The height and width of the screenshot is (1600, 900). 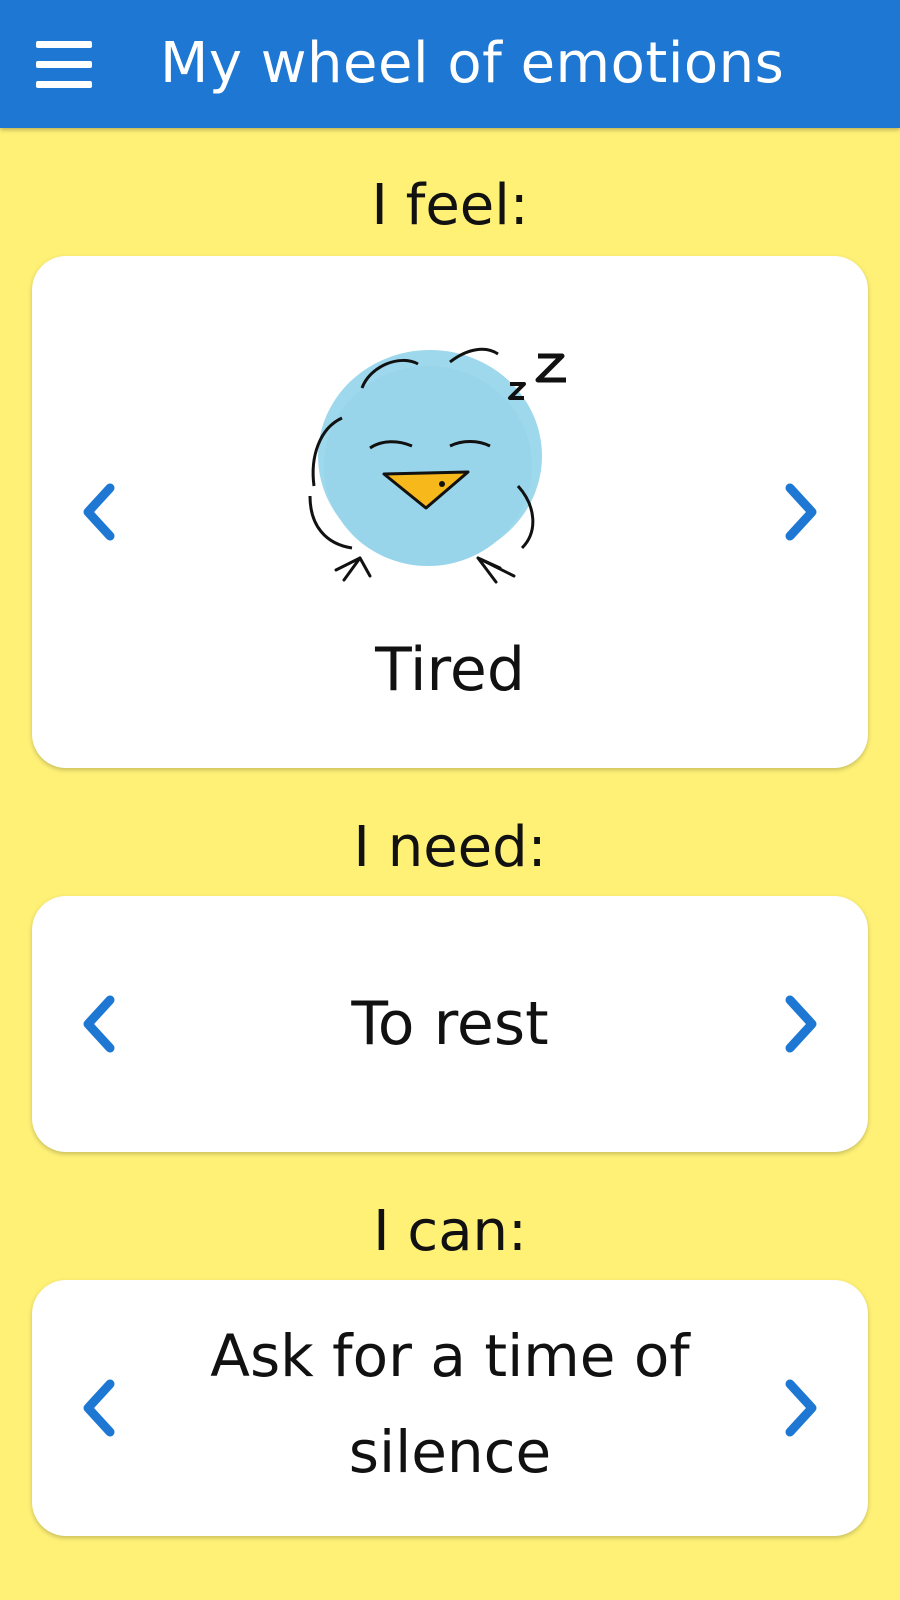 I want to click on need-card: To rest, so click(x=450, y=1024).